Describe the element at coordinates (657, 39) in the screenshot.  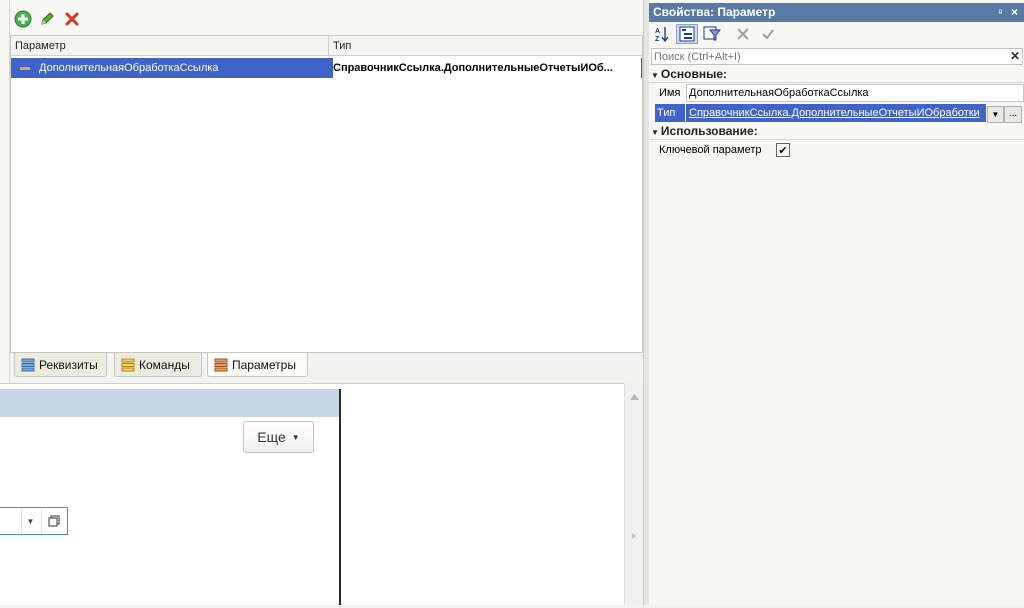
I see `svg-text: Z` at that location.